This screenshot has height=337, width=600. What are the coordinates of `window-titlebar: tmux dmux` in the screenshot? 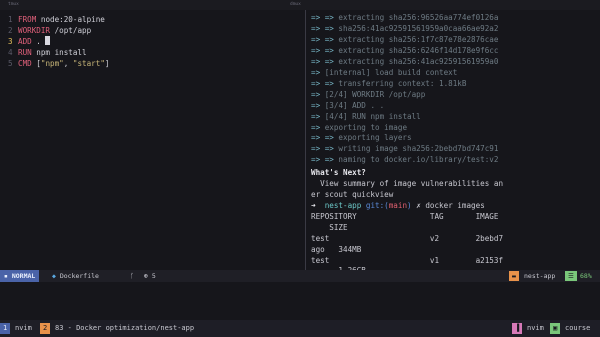 It's located at (300, 5).